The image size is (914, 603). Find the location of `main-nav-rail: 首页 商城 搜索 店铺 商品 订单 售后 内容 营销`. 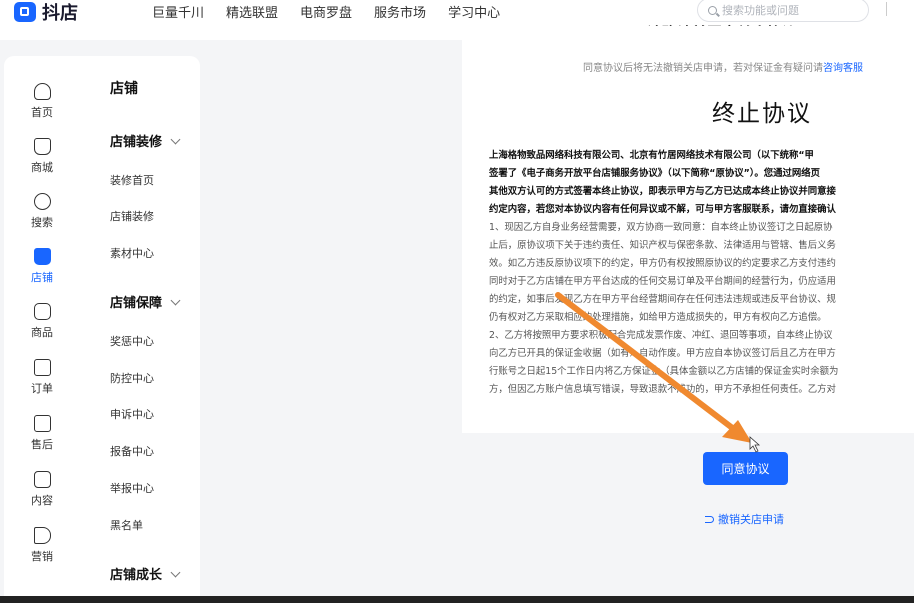

main-nav-rail: 首页 商城 搜索 店铺 商品 订单 售后 内容 营销 is located at coordinates (43, 329).